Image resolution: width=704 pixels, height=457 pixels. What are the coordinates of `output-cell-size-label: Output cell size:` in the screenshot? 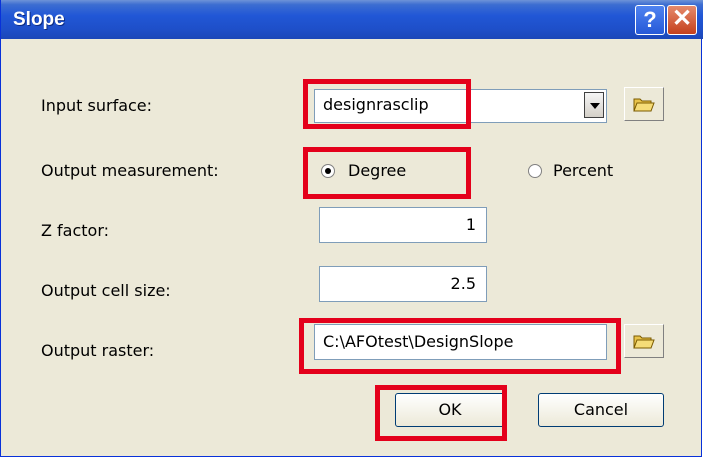 It's located at (106, 290).